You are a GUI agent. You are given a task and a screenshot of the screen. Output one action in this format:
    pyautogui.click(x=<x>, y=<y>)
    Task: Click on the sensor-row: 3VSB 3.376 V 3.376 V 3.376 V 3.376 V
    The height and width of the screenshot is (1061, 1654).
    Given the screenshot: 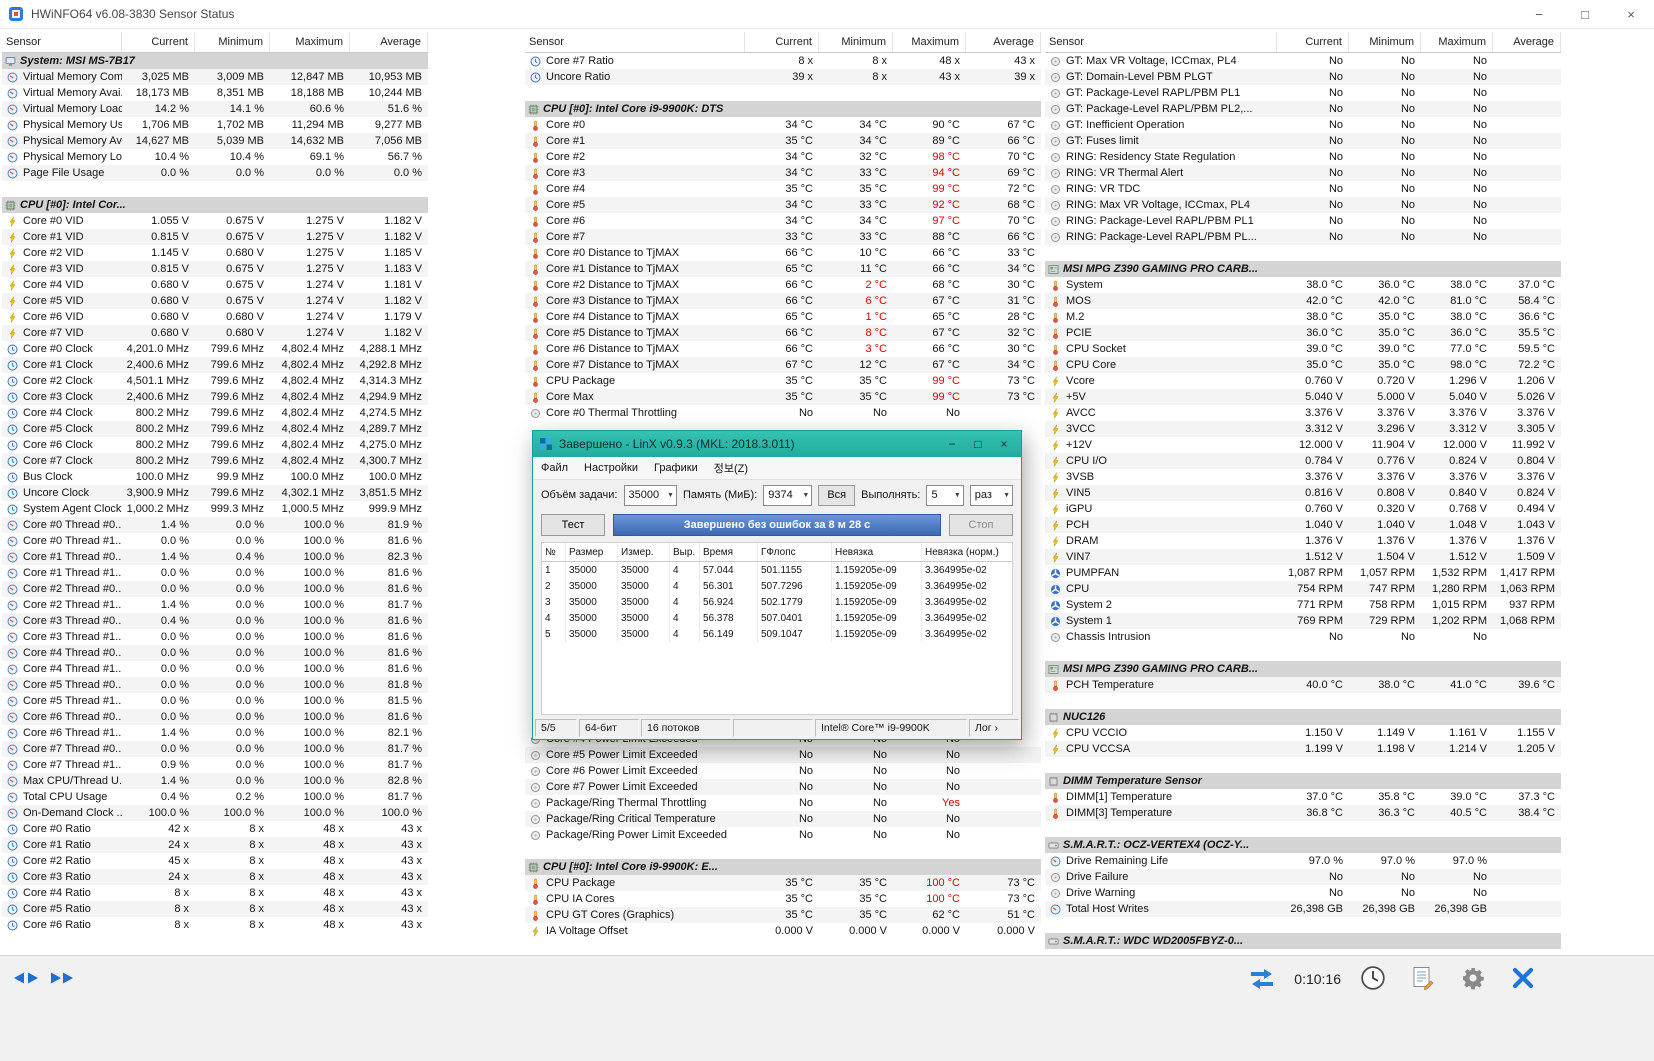 What is the action you would take?
    pyautogui.click(x=1303, y=477)
    